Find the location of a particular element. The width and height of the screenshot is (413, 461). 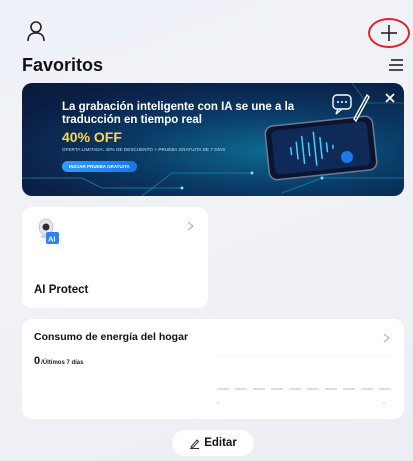

page-title: Favoritos is located at coordinates (63, 65).